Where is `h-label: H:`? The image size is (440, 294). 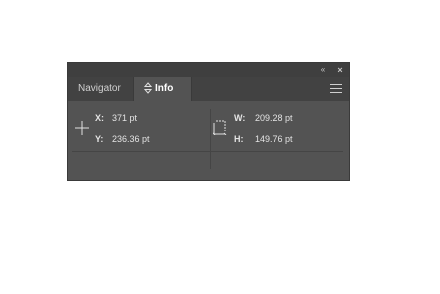 h-label: H: is located at coordinates (239, 139).